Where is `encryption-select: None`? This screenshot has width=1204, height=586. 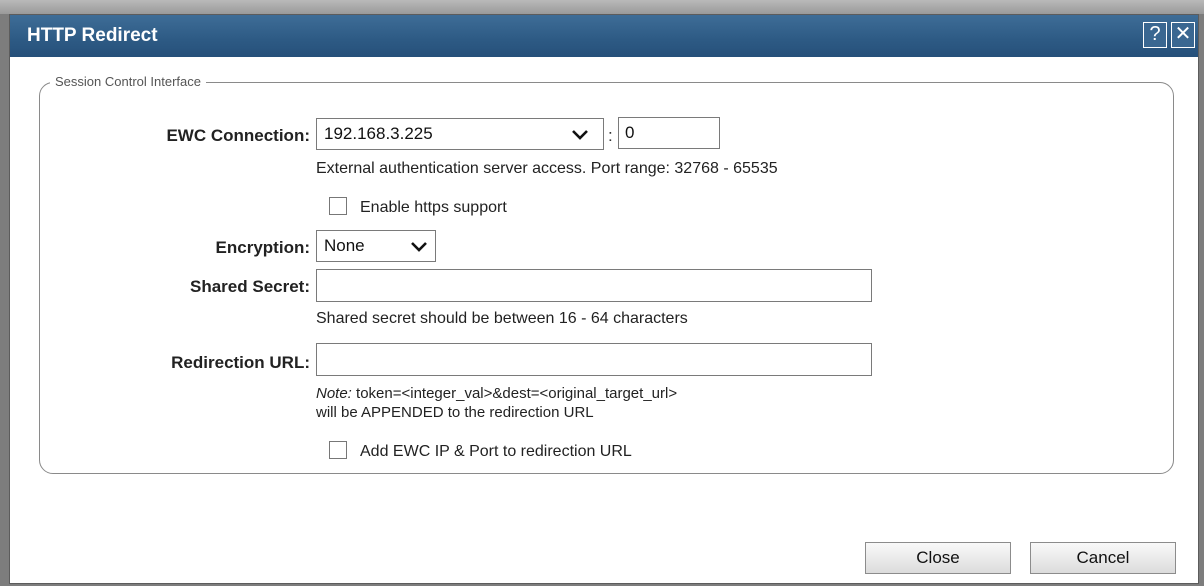 encryption-select: None is located at coordinates (376, 246).